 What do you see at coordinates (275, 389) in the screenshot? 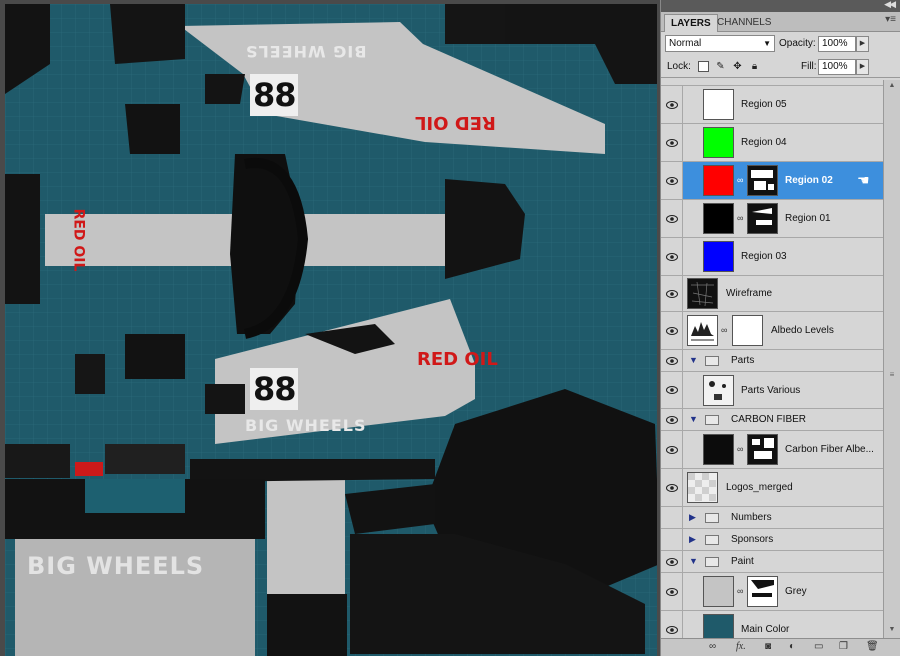
I see `number-bottom: 88` at bounding box center [275, 389].